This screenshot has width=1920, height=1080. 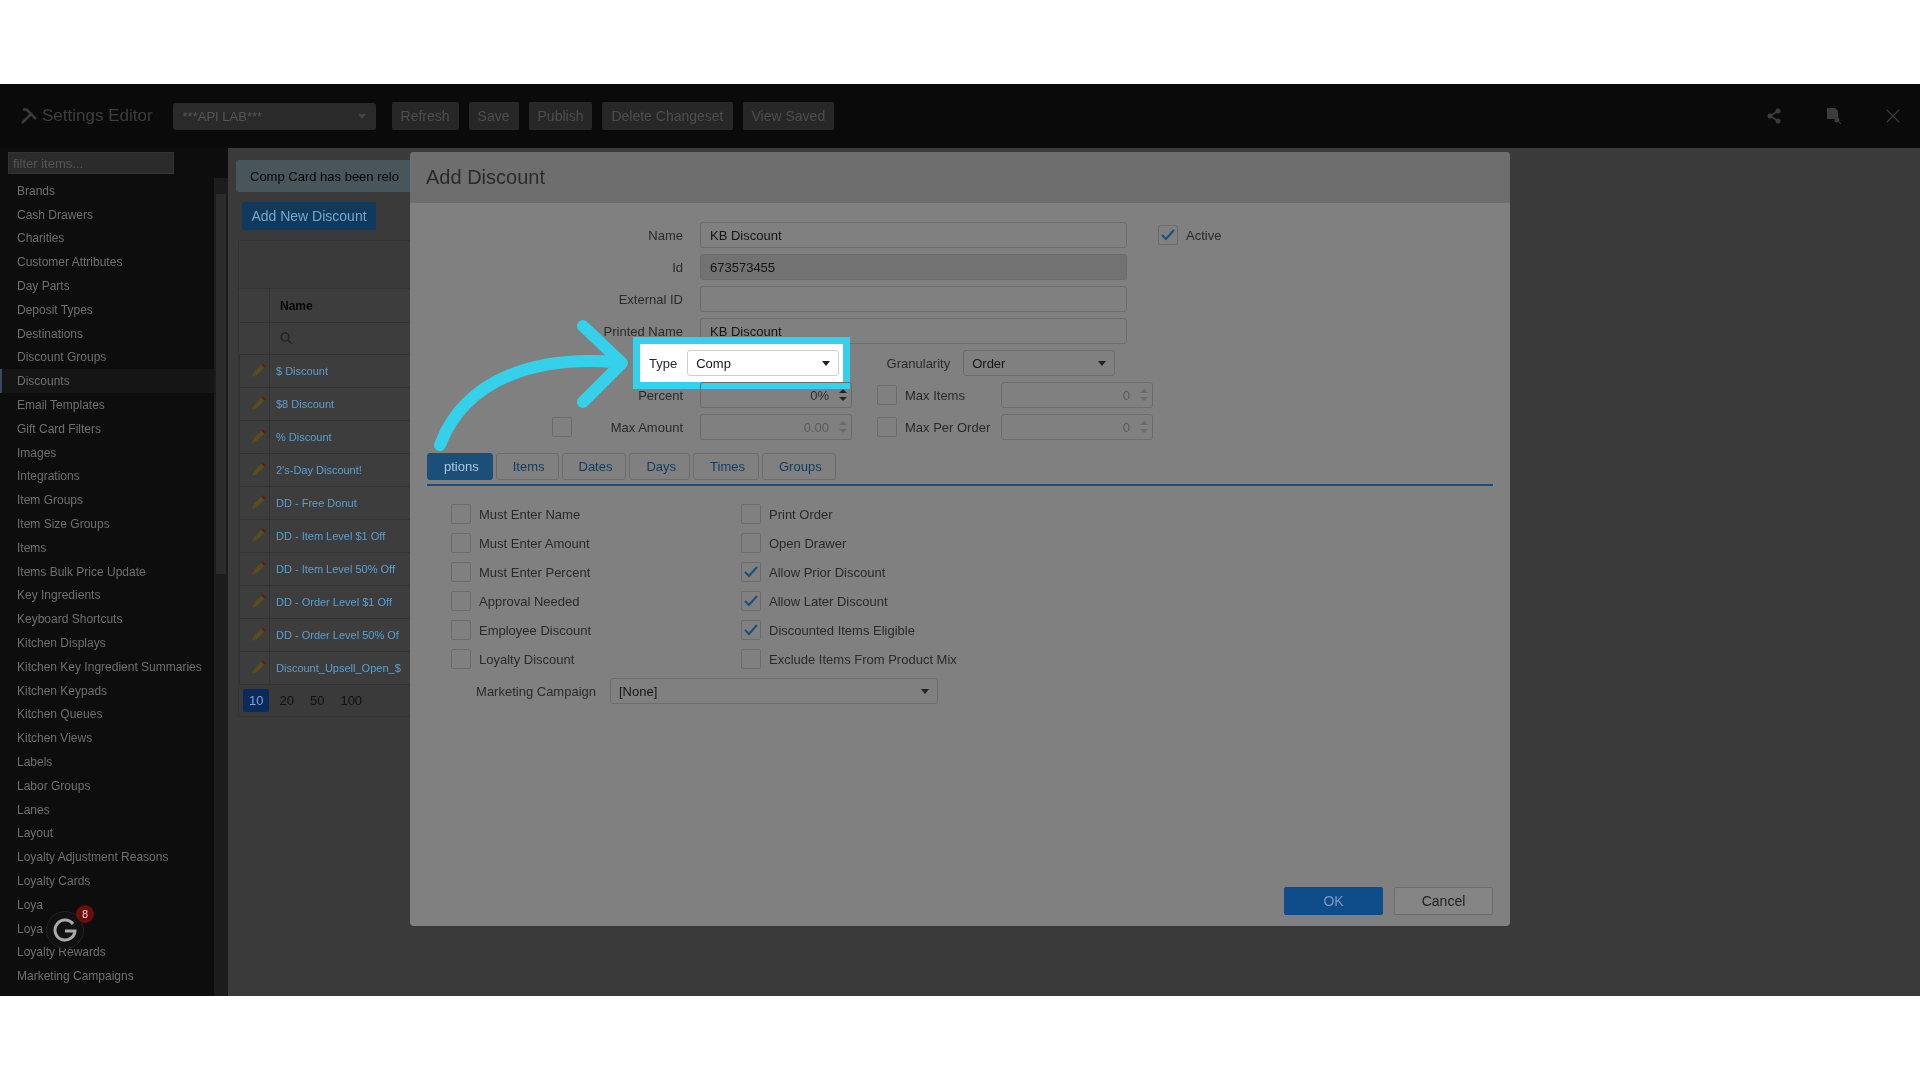 What do you see at coordinates (53, 714) in the screenshot?
I see `sidebar-item: Kitchen Queues` at bounding box center [53, 714].